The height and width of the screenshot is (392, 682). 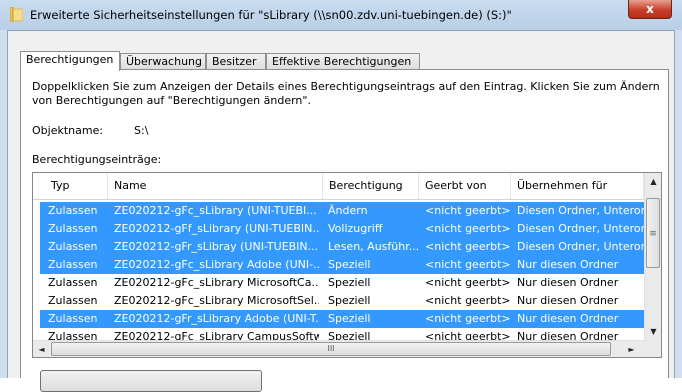 I want to click on vertical-scroll-thumb: ≡, so click(x=653, y=233).